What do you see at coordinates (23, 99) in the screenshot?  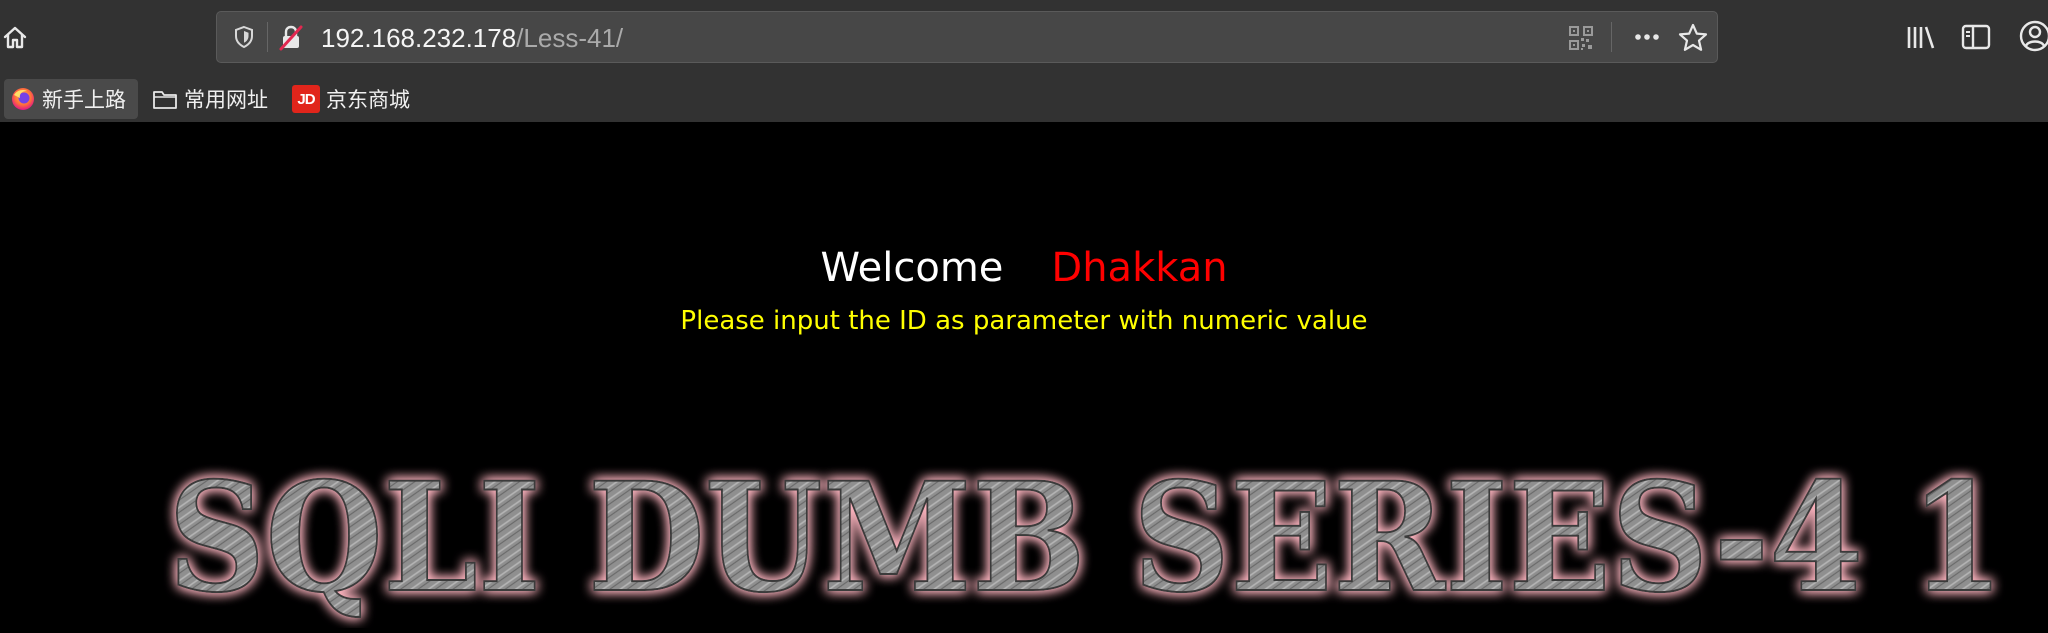 I see `firefox-icon` at bounding box center [23, 99].